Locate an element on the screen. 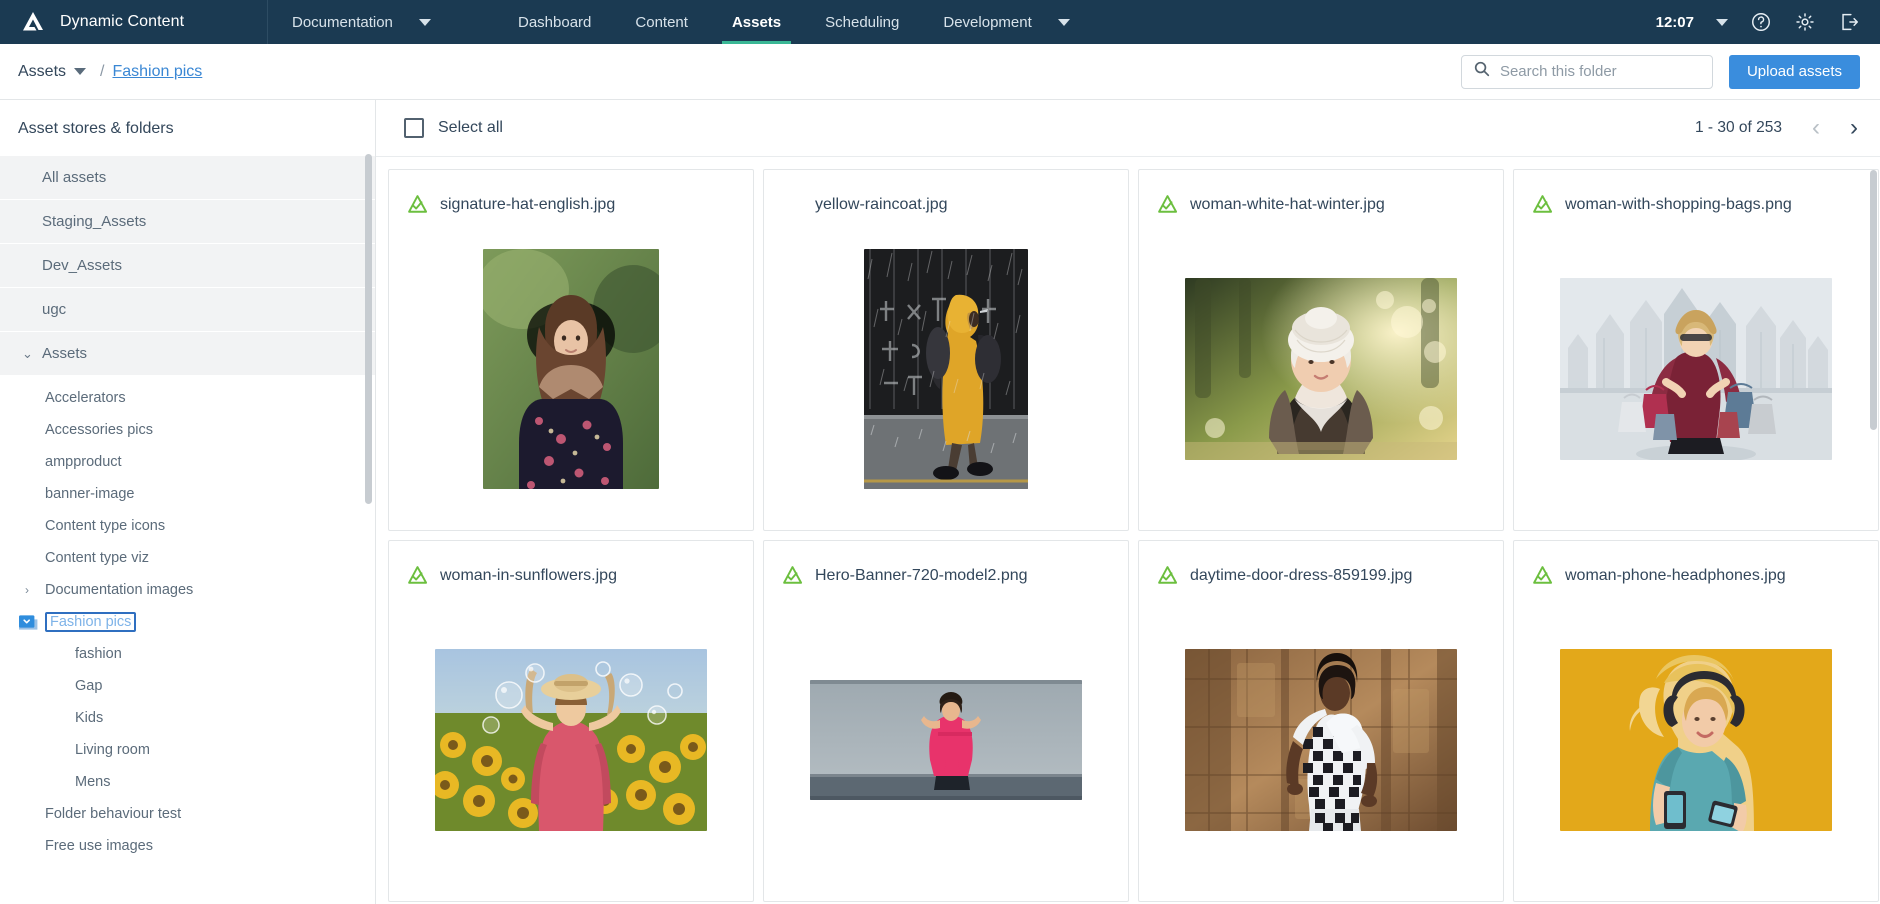 The image size is (1880, 904). folder-documentation-images: › Documentation images is located at coordinates (187, 590).